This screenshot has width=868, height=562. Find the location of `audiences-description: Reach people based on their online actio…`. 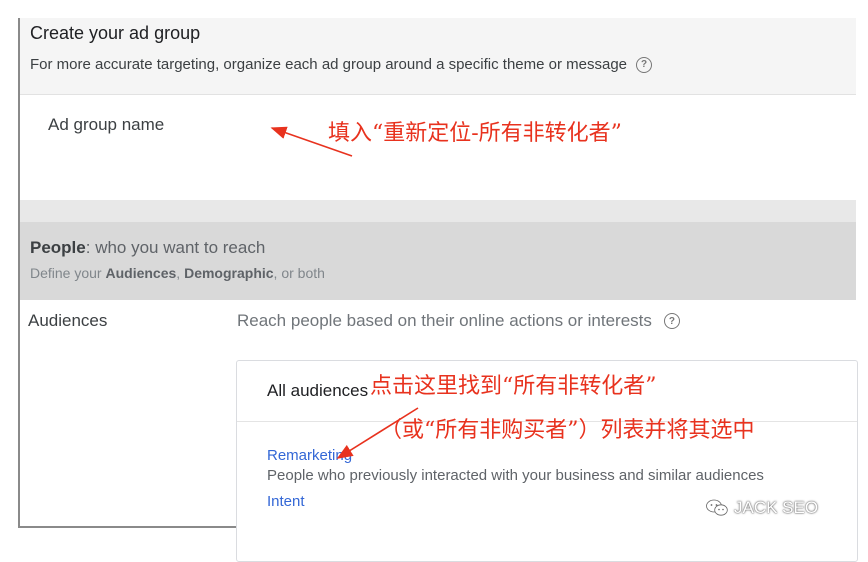

audiences-description: Reach people based on their online actio… is located at coordinates (458, 321).